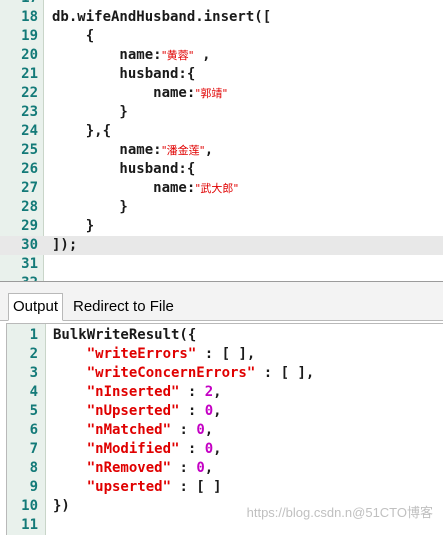 This screenshot has height=535, width=443. What do you see at coordinates (33, 449) in the screenshot?
I see `line-number: 7` at bounding box center [33, 449].